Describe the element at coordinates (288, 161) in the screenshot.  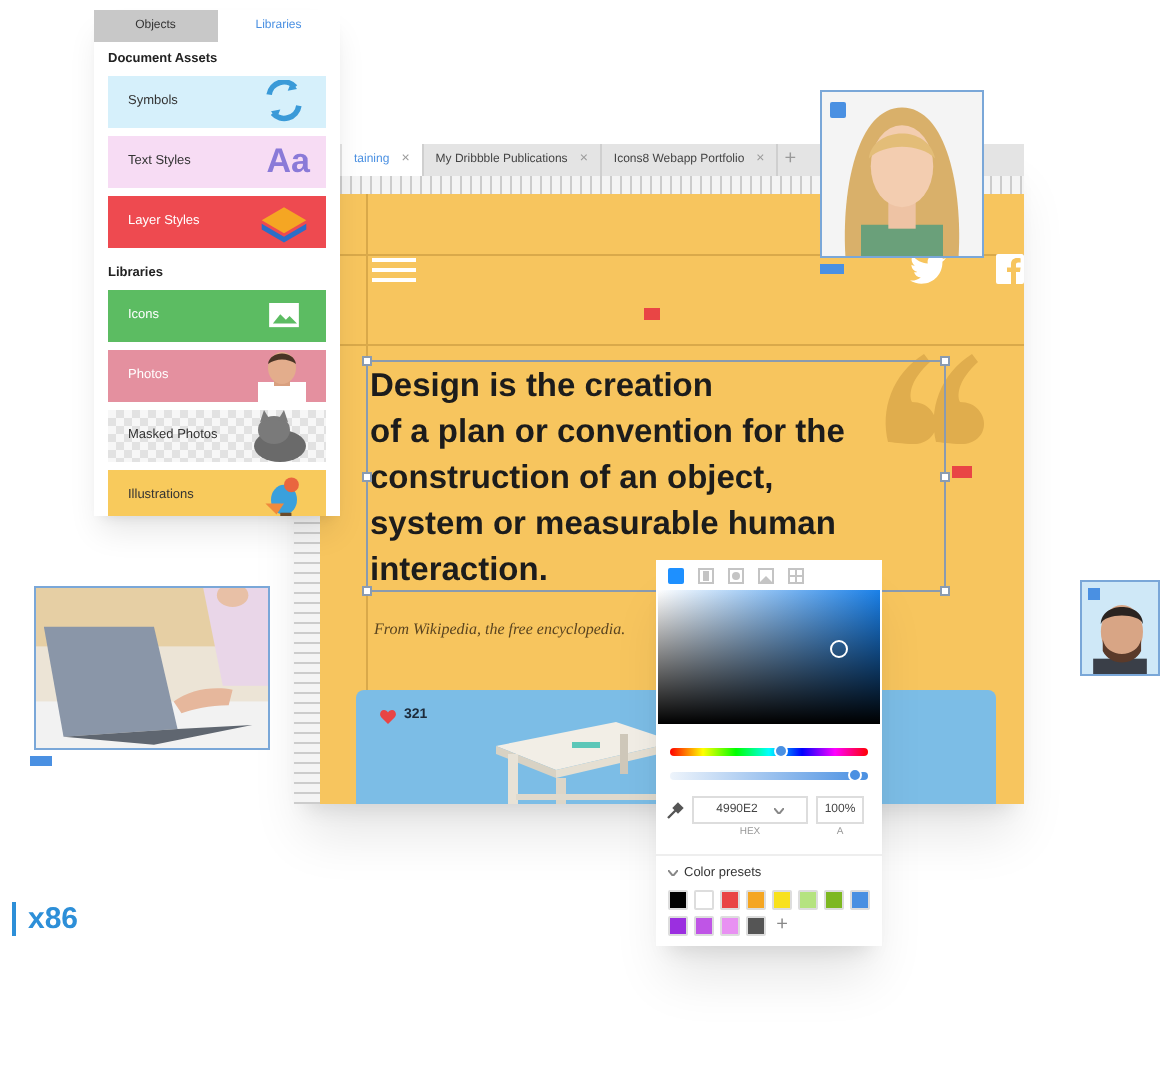
I see `letters-icon: Aa` at that location.